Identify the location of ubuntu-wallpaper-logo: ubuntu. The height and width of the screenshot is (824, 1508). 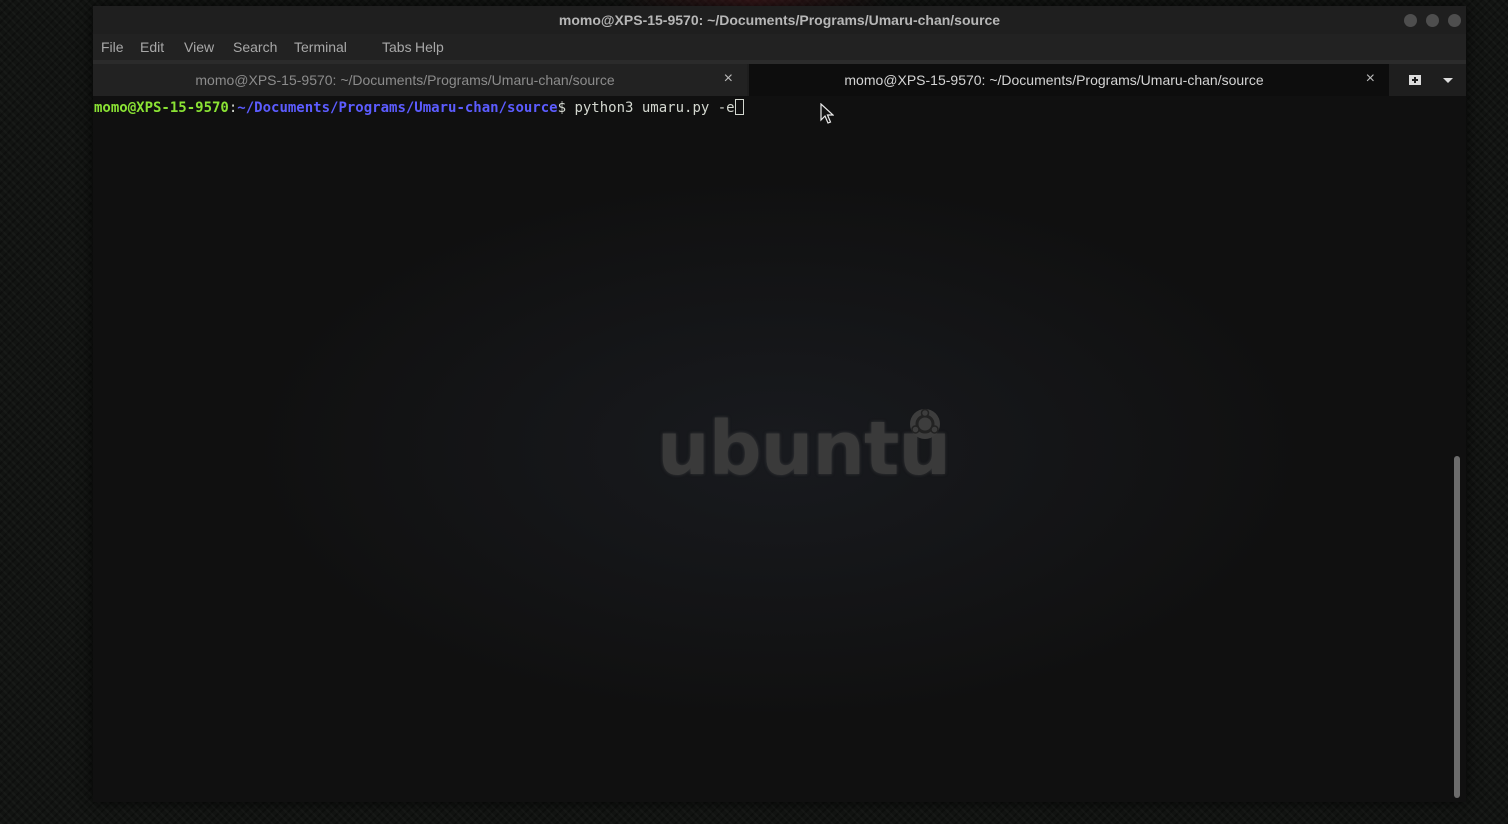
(802, 451).